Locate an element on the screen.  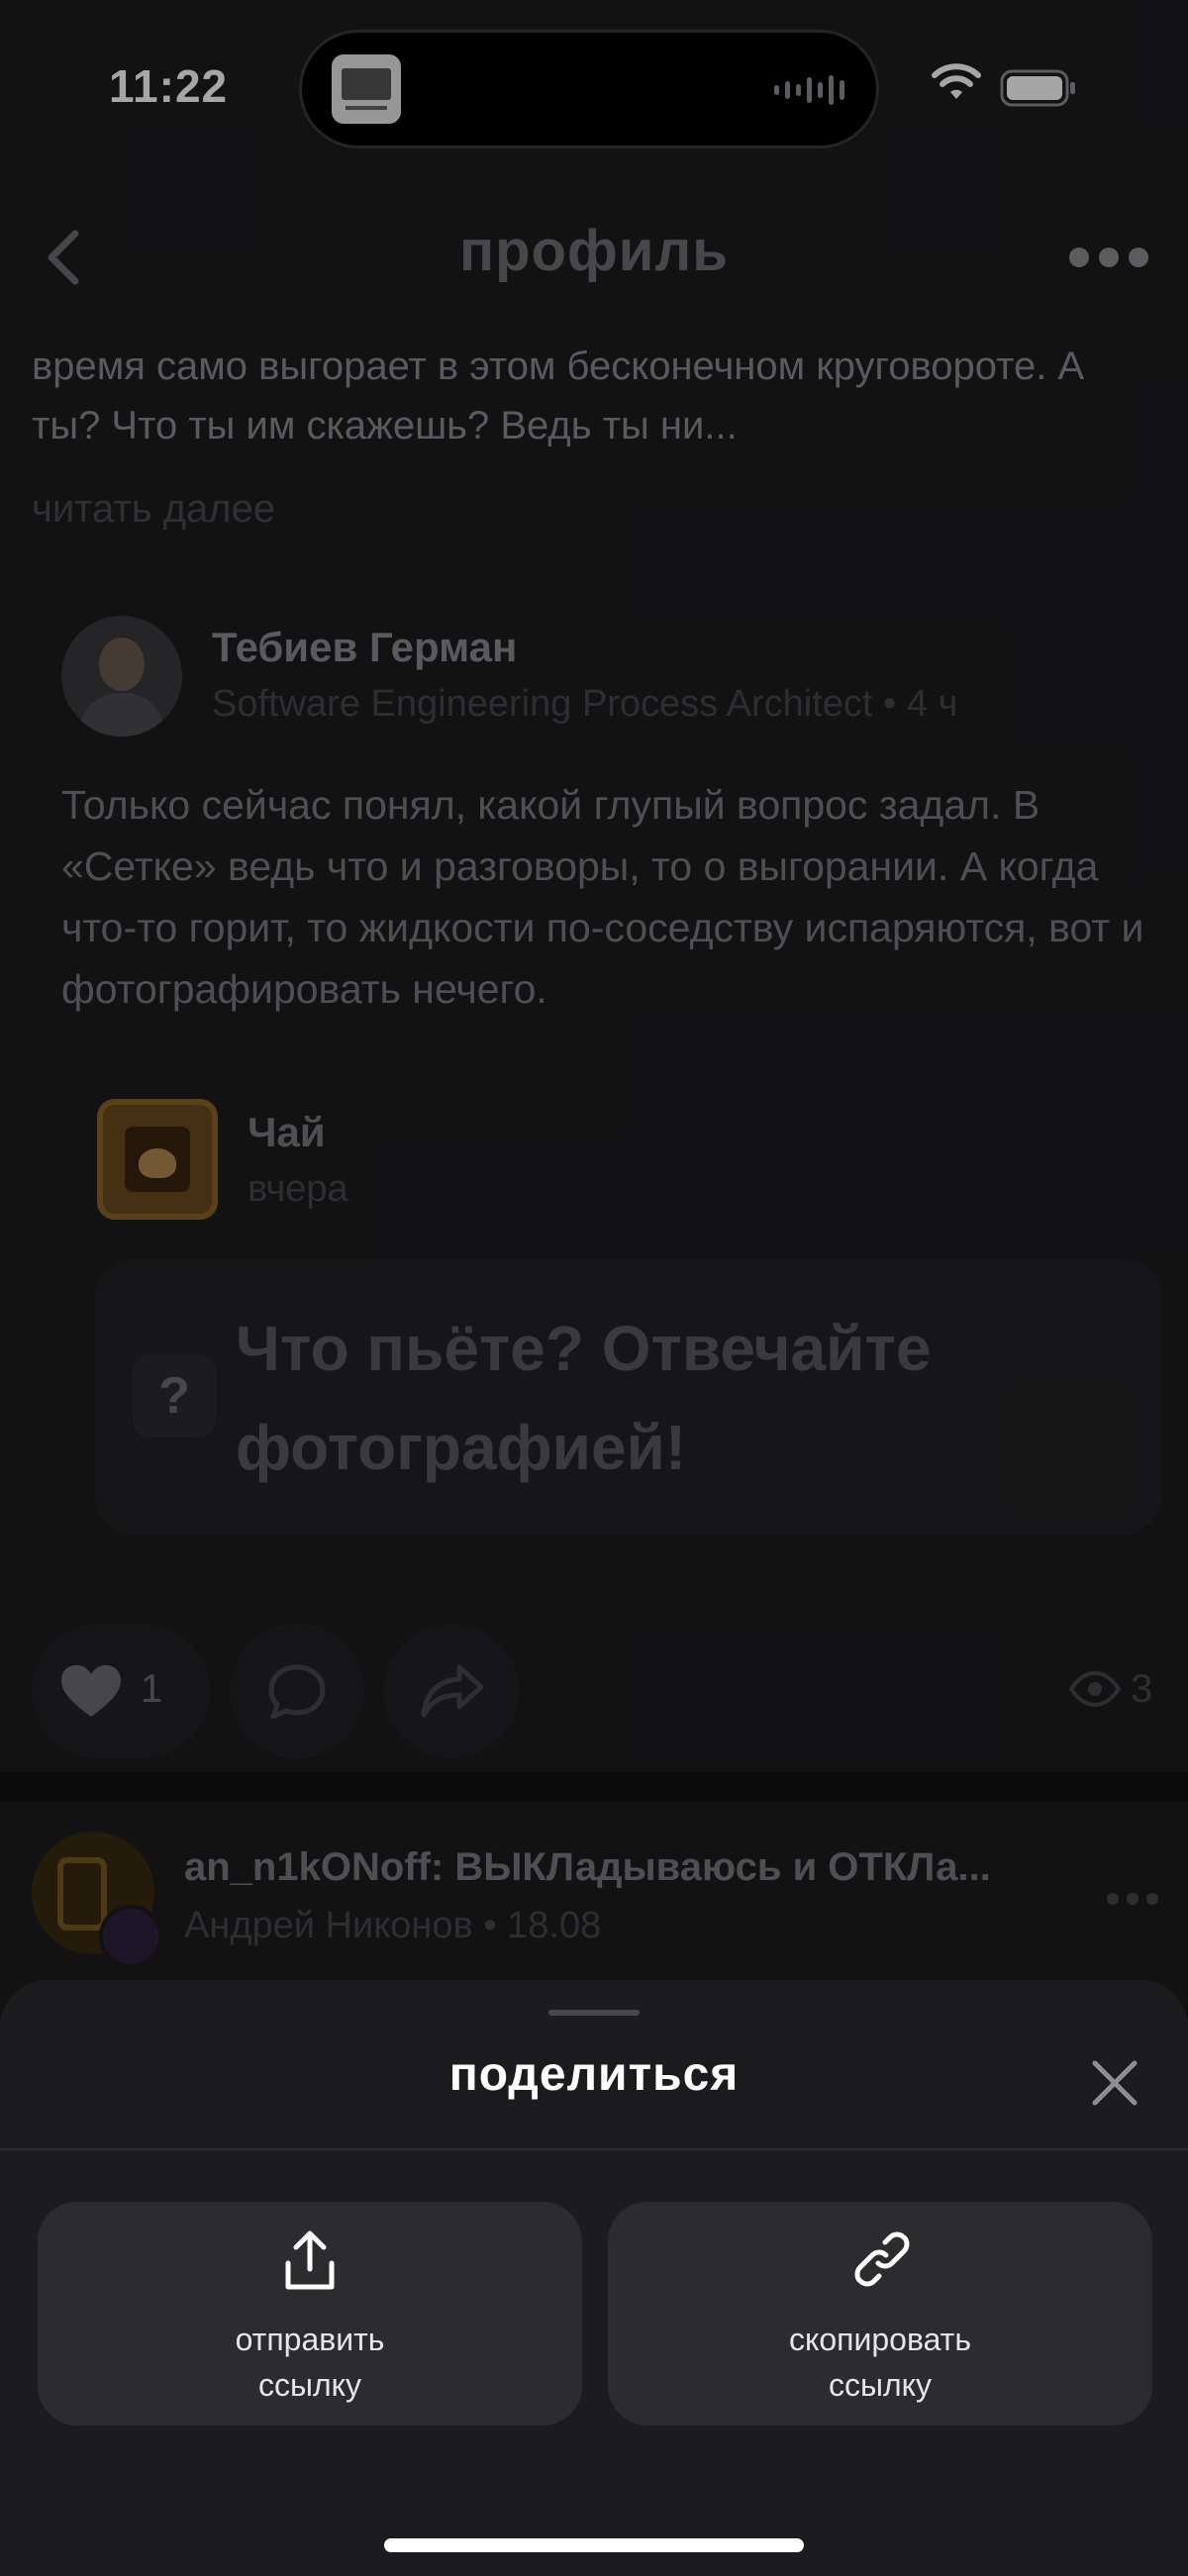
copy-link-label-line1: скопировать is located at coordinates (880, 2339).